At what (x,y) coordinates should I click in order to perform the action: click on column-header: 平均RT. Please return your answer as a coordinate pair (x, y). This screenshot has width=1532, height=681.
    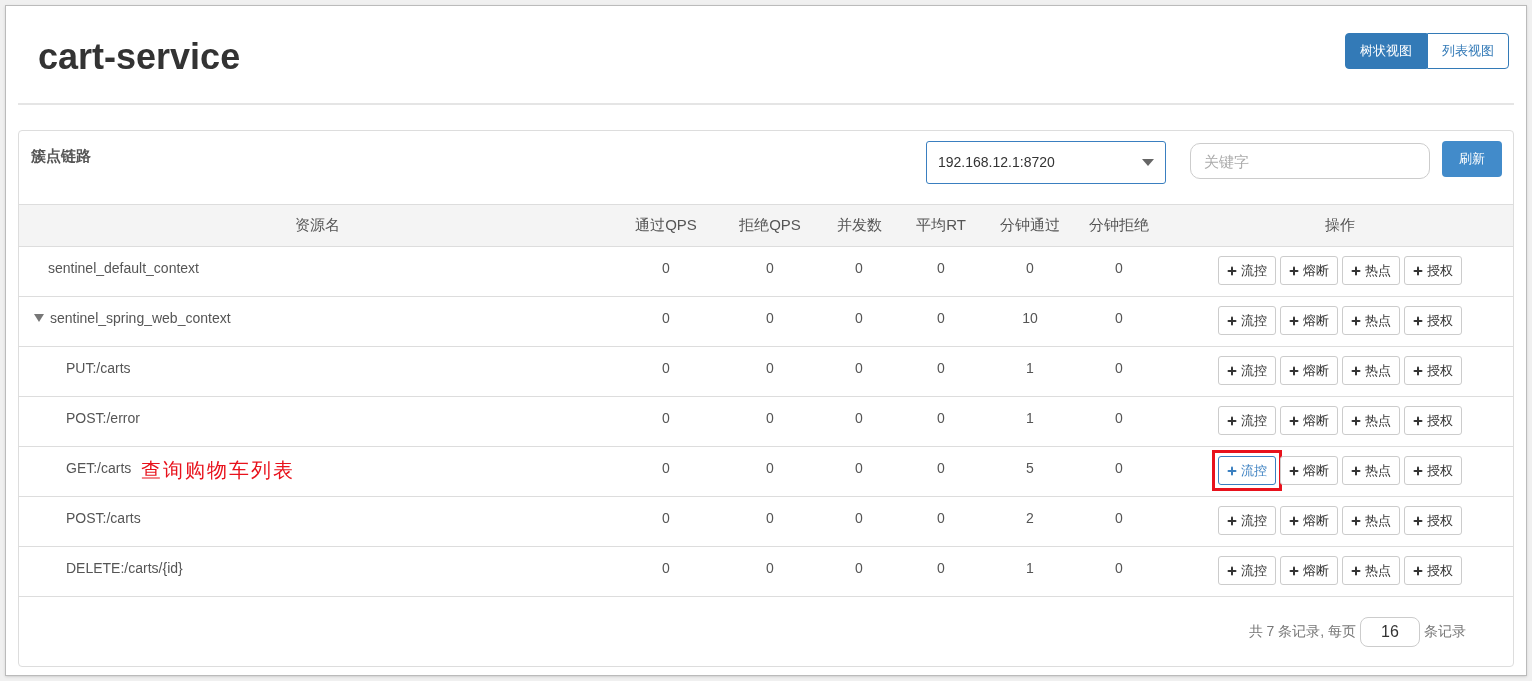
    Looking at the image, I should click on (941, 225).